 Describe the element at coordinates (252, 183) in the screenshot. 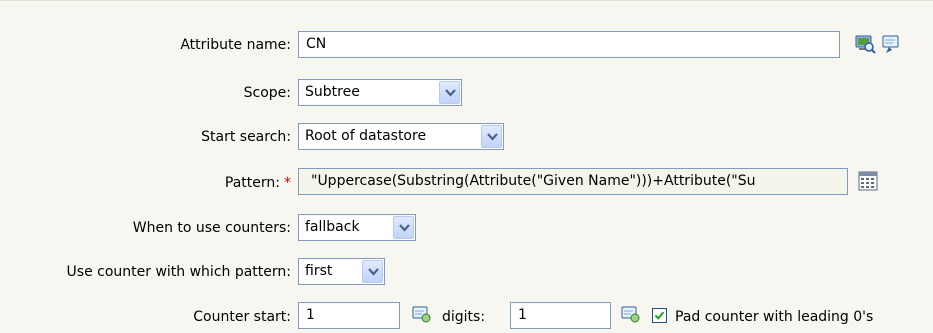

I see `pattern-label-text: Pattern:` at that location.